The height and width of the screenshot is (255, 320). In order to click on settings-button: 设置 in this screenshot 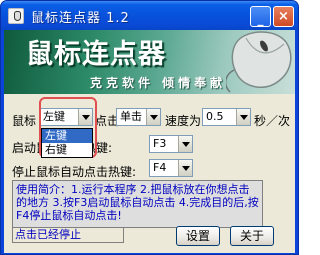, I will do `click(198, 236)`.